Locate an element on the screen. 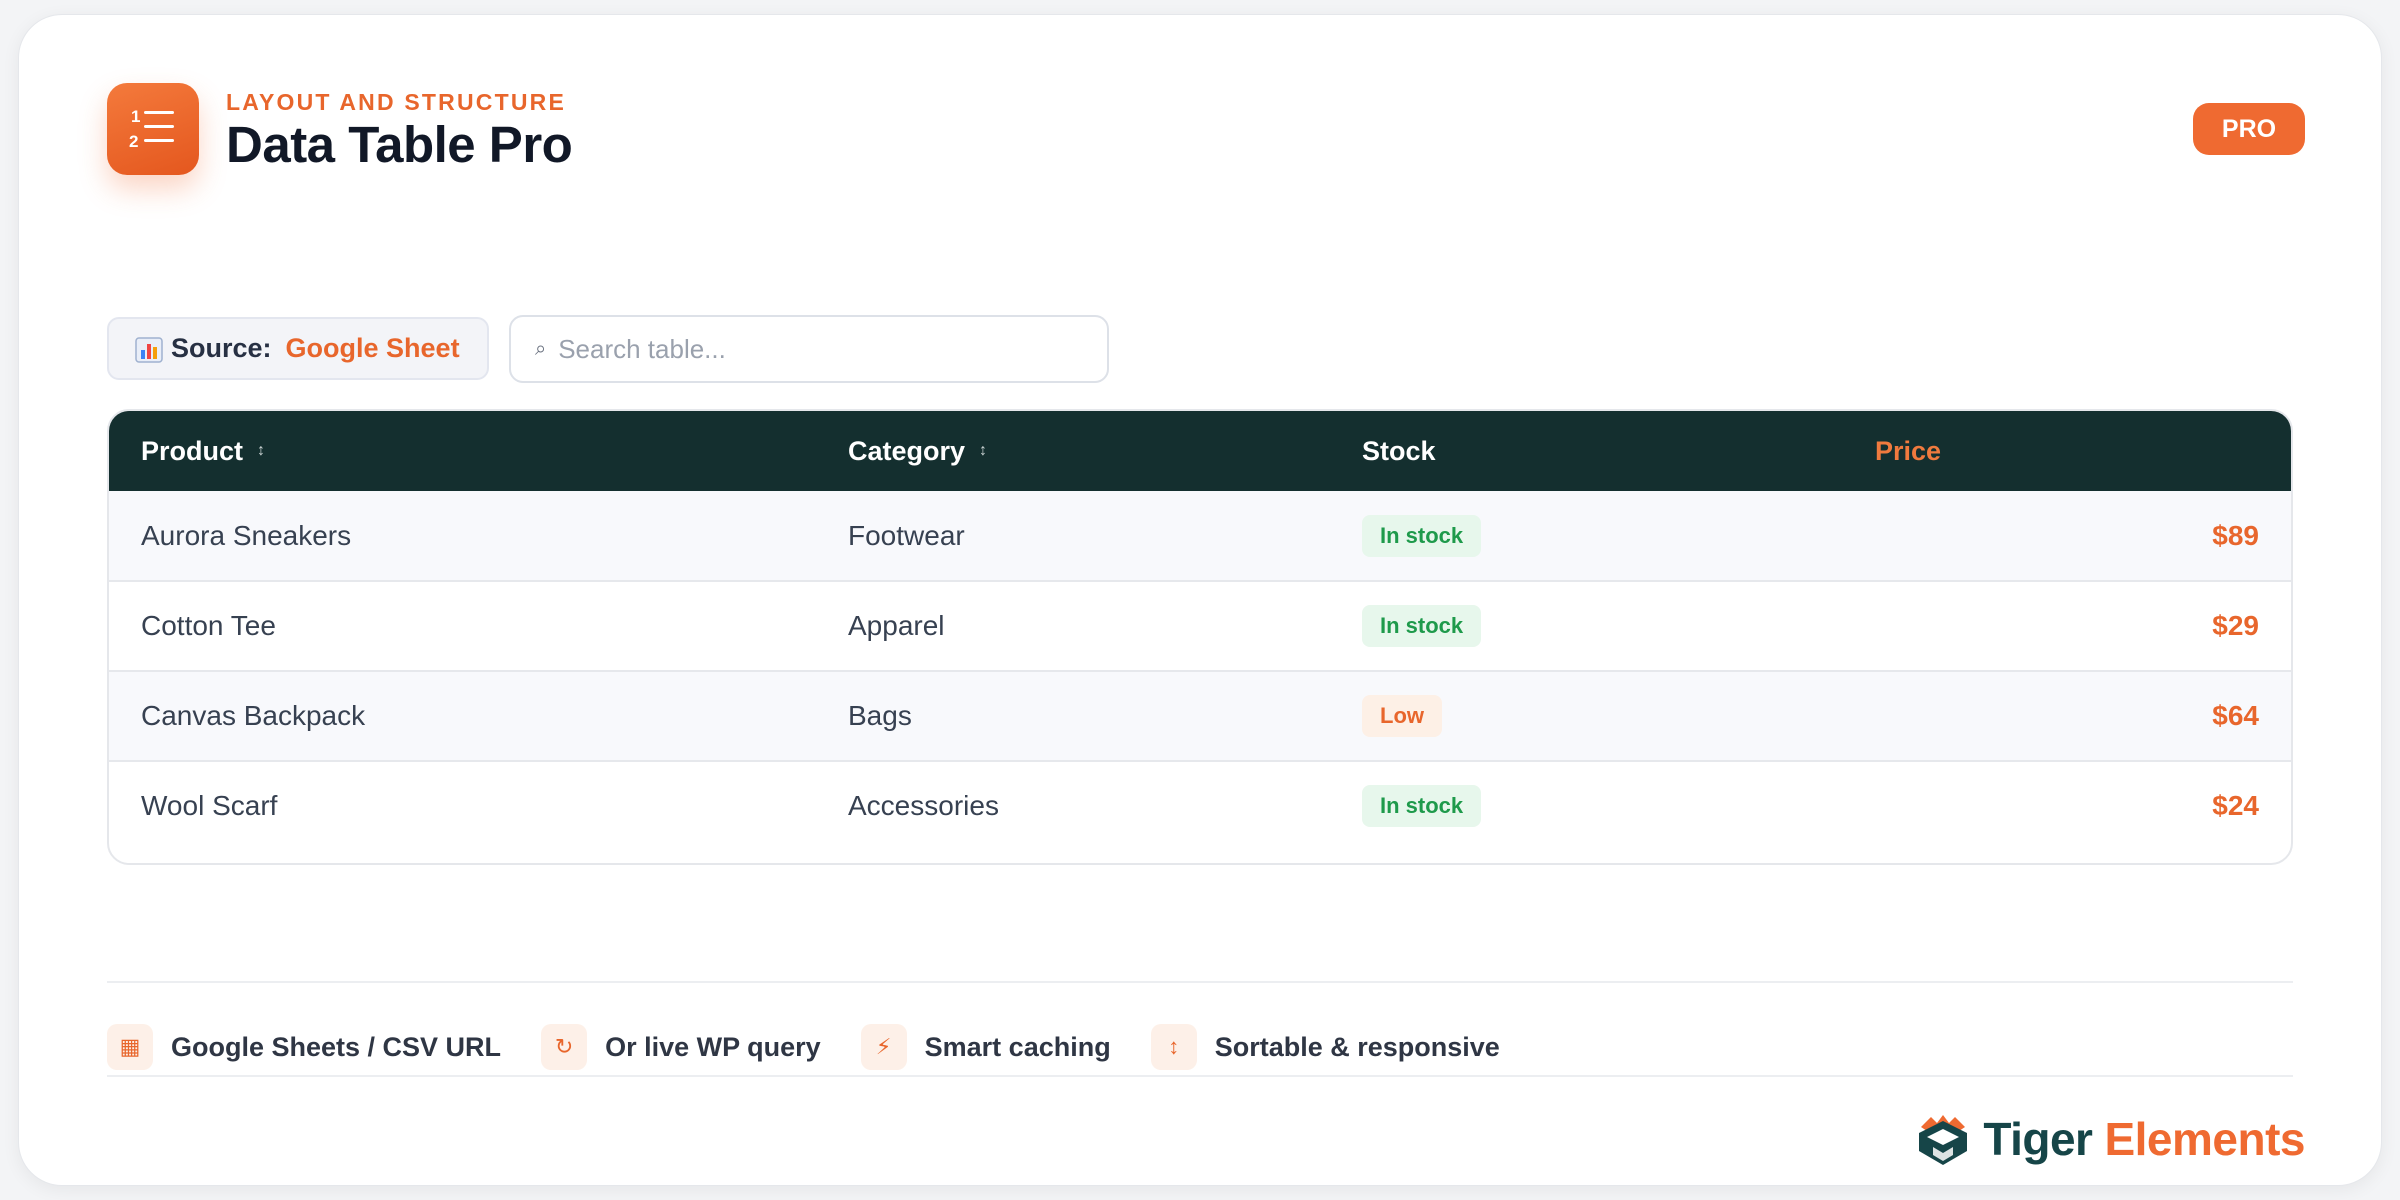  svg-text: 2 is located at coordinates (133, 141).